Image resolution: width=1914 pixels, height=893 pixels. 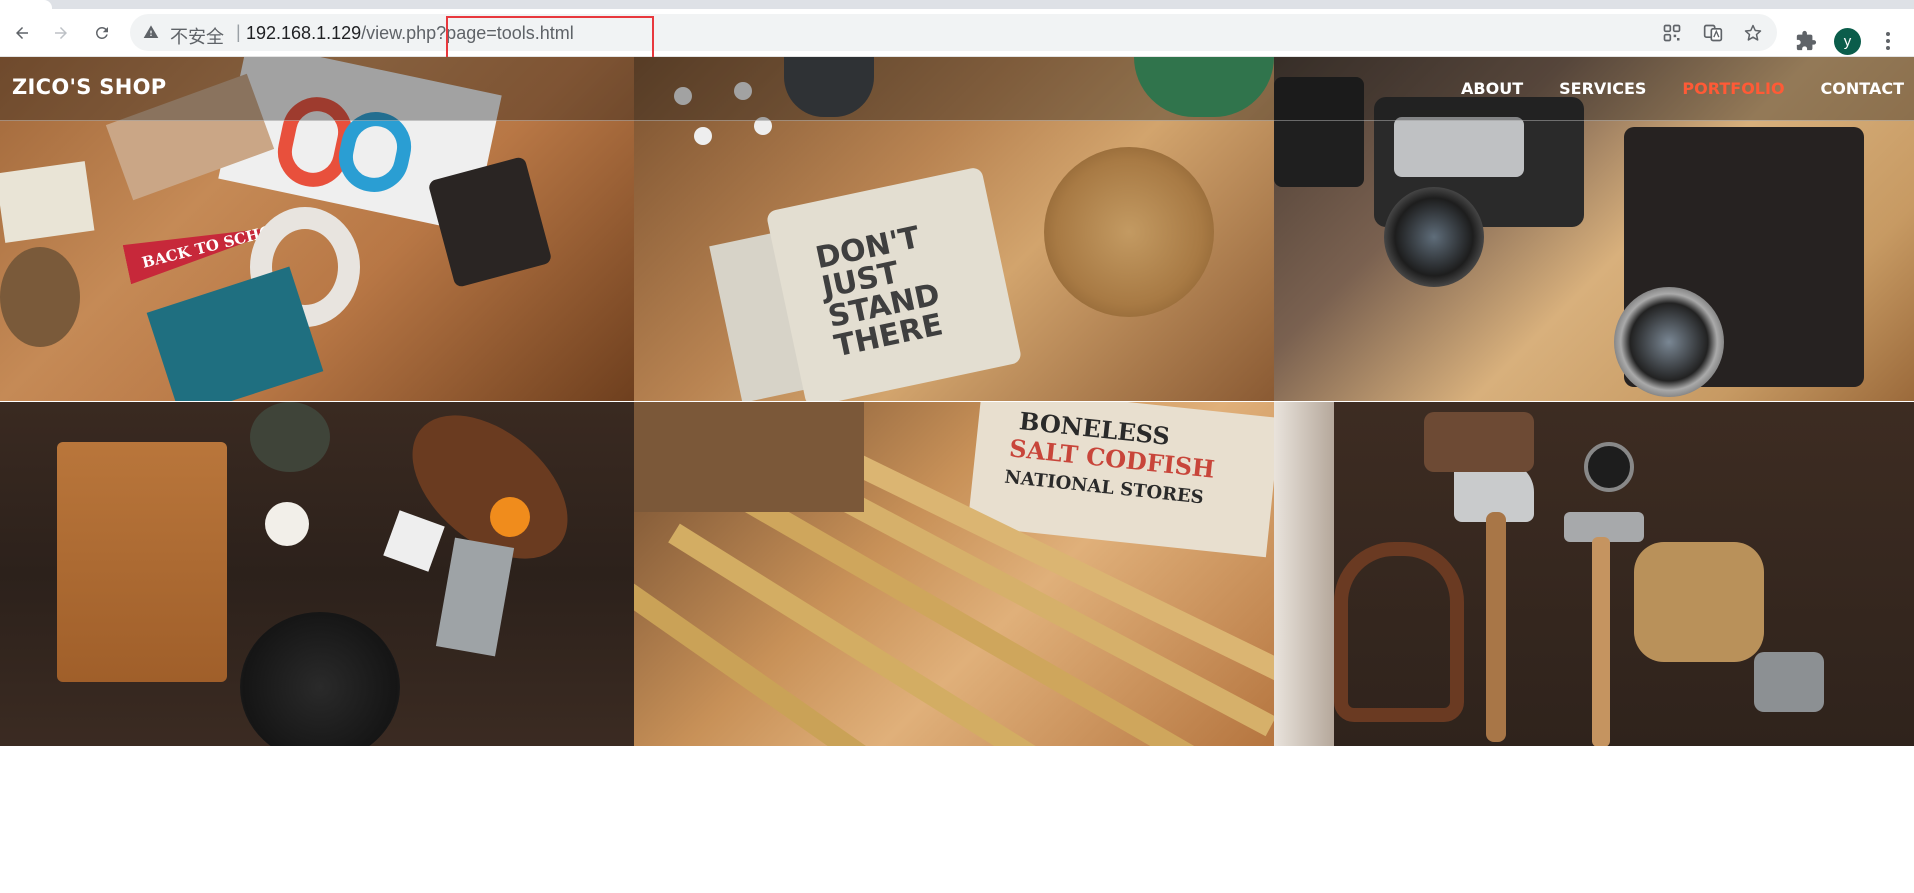 What do you see at coordinates (1806, 41) in the screenshot?
I see `extensions-icon` at bounding box center [1806, 41].